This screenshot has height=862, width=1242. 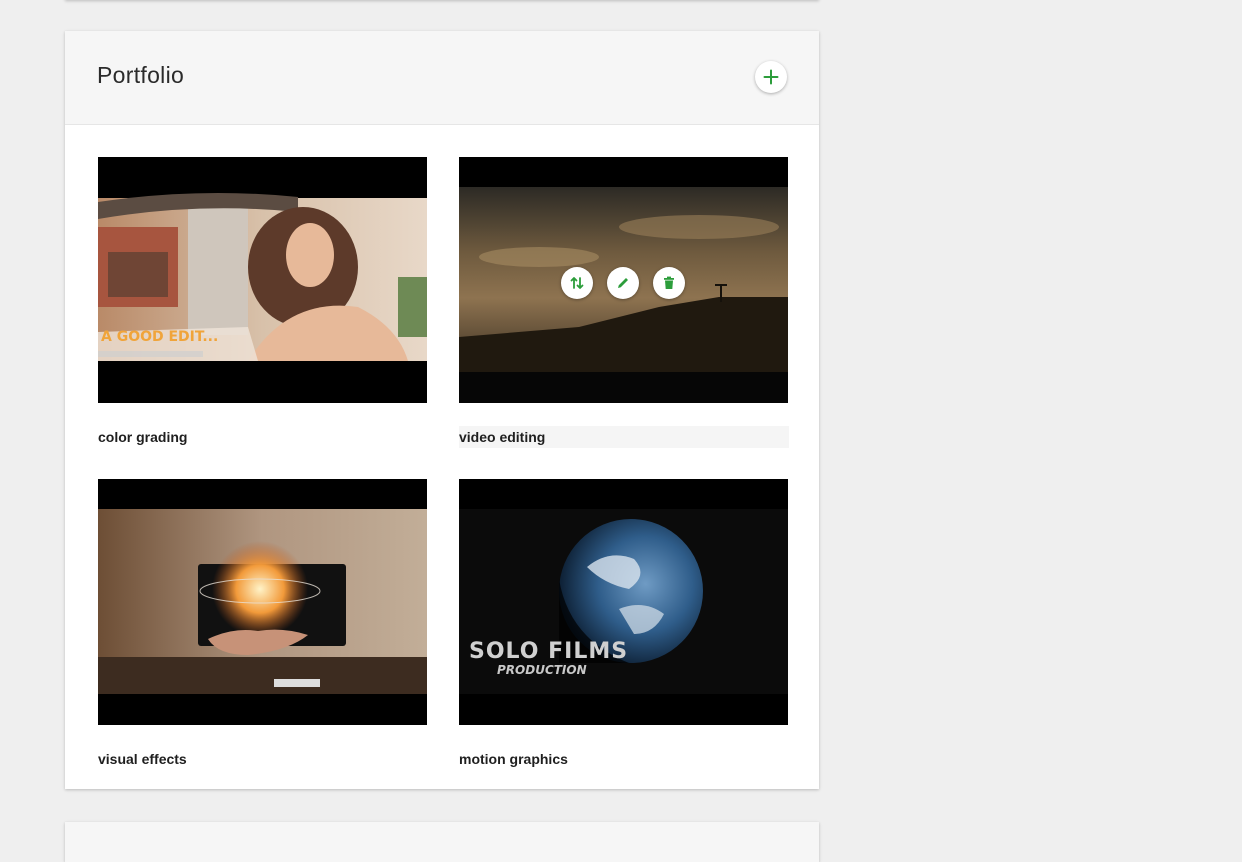 What do you see at coordinates (624, 437) in the screenshot?
I see `item-caption: video editing` at bounding box center [624, 437].